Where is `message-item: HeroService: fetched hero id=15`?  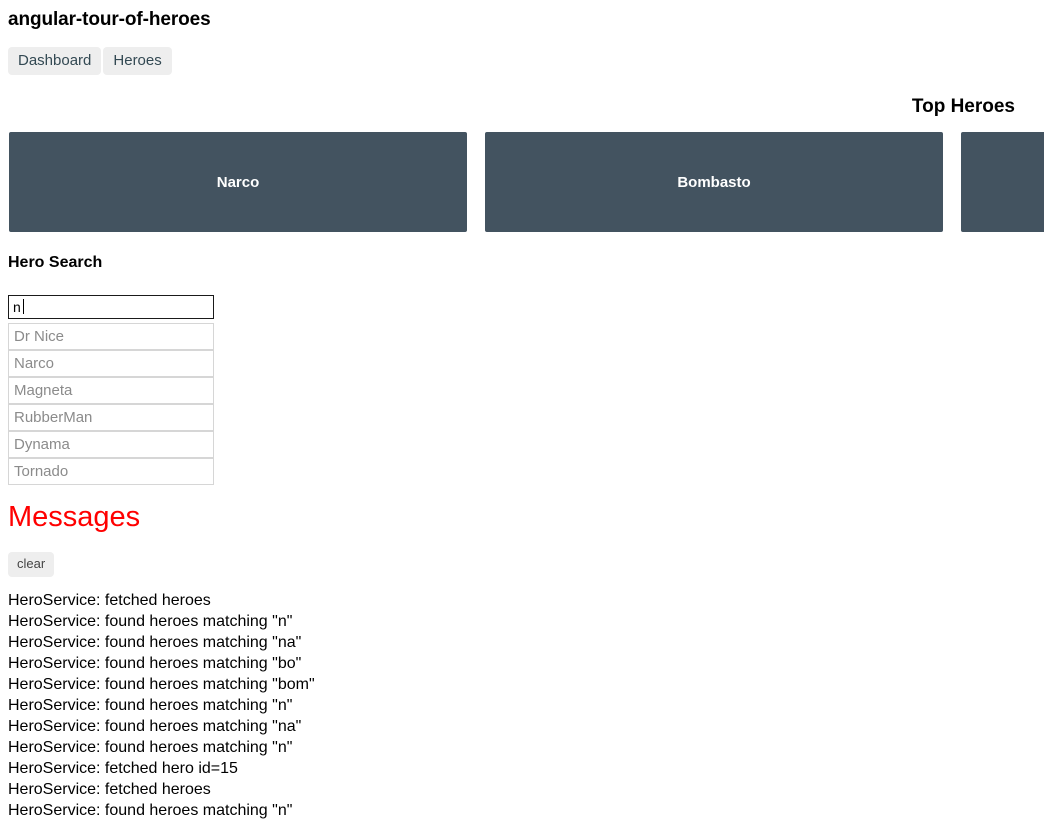
message-item: HeroService: fetched hero id=15 is located at coordinates (123, 768).